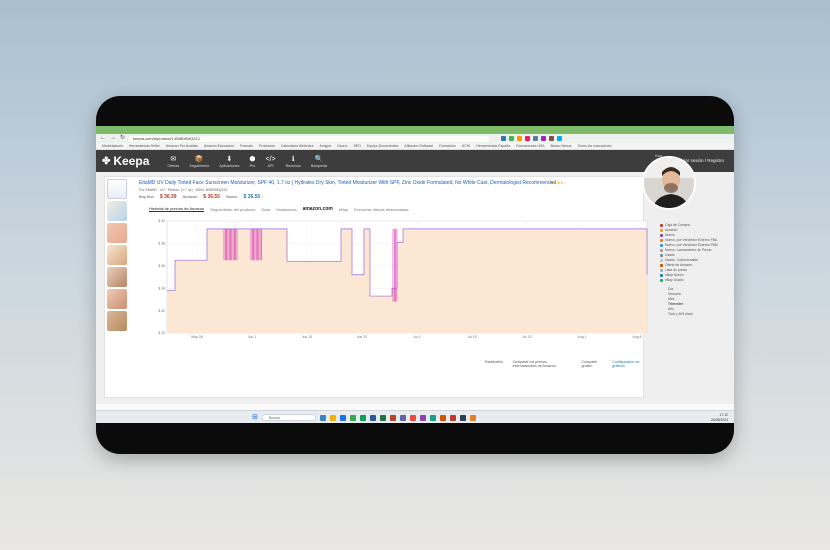 Image resolution: width=830 pixels, height=550 pixels. I want to click on bookmark-item: Formación, so click(447, 146).